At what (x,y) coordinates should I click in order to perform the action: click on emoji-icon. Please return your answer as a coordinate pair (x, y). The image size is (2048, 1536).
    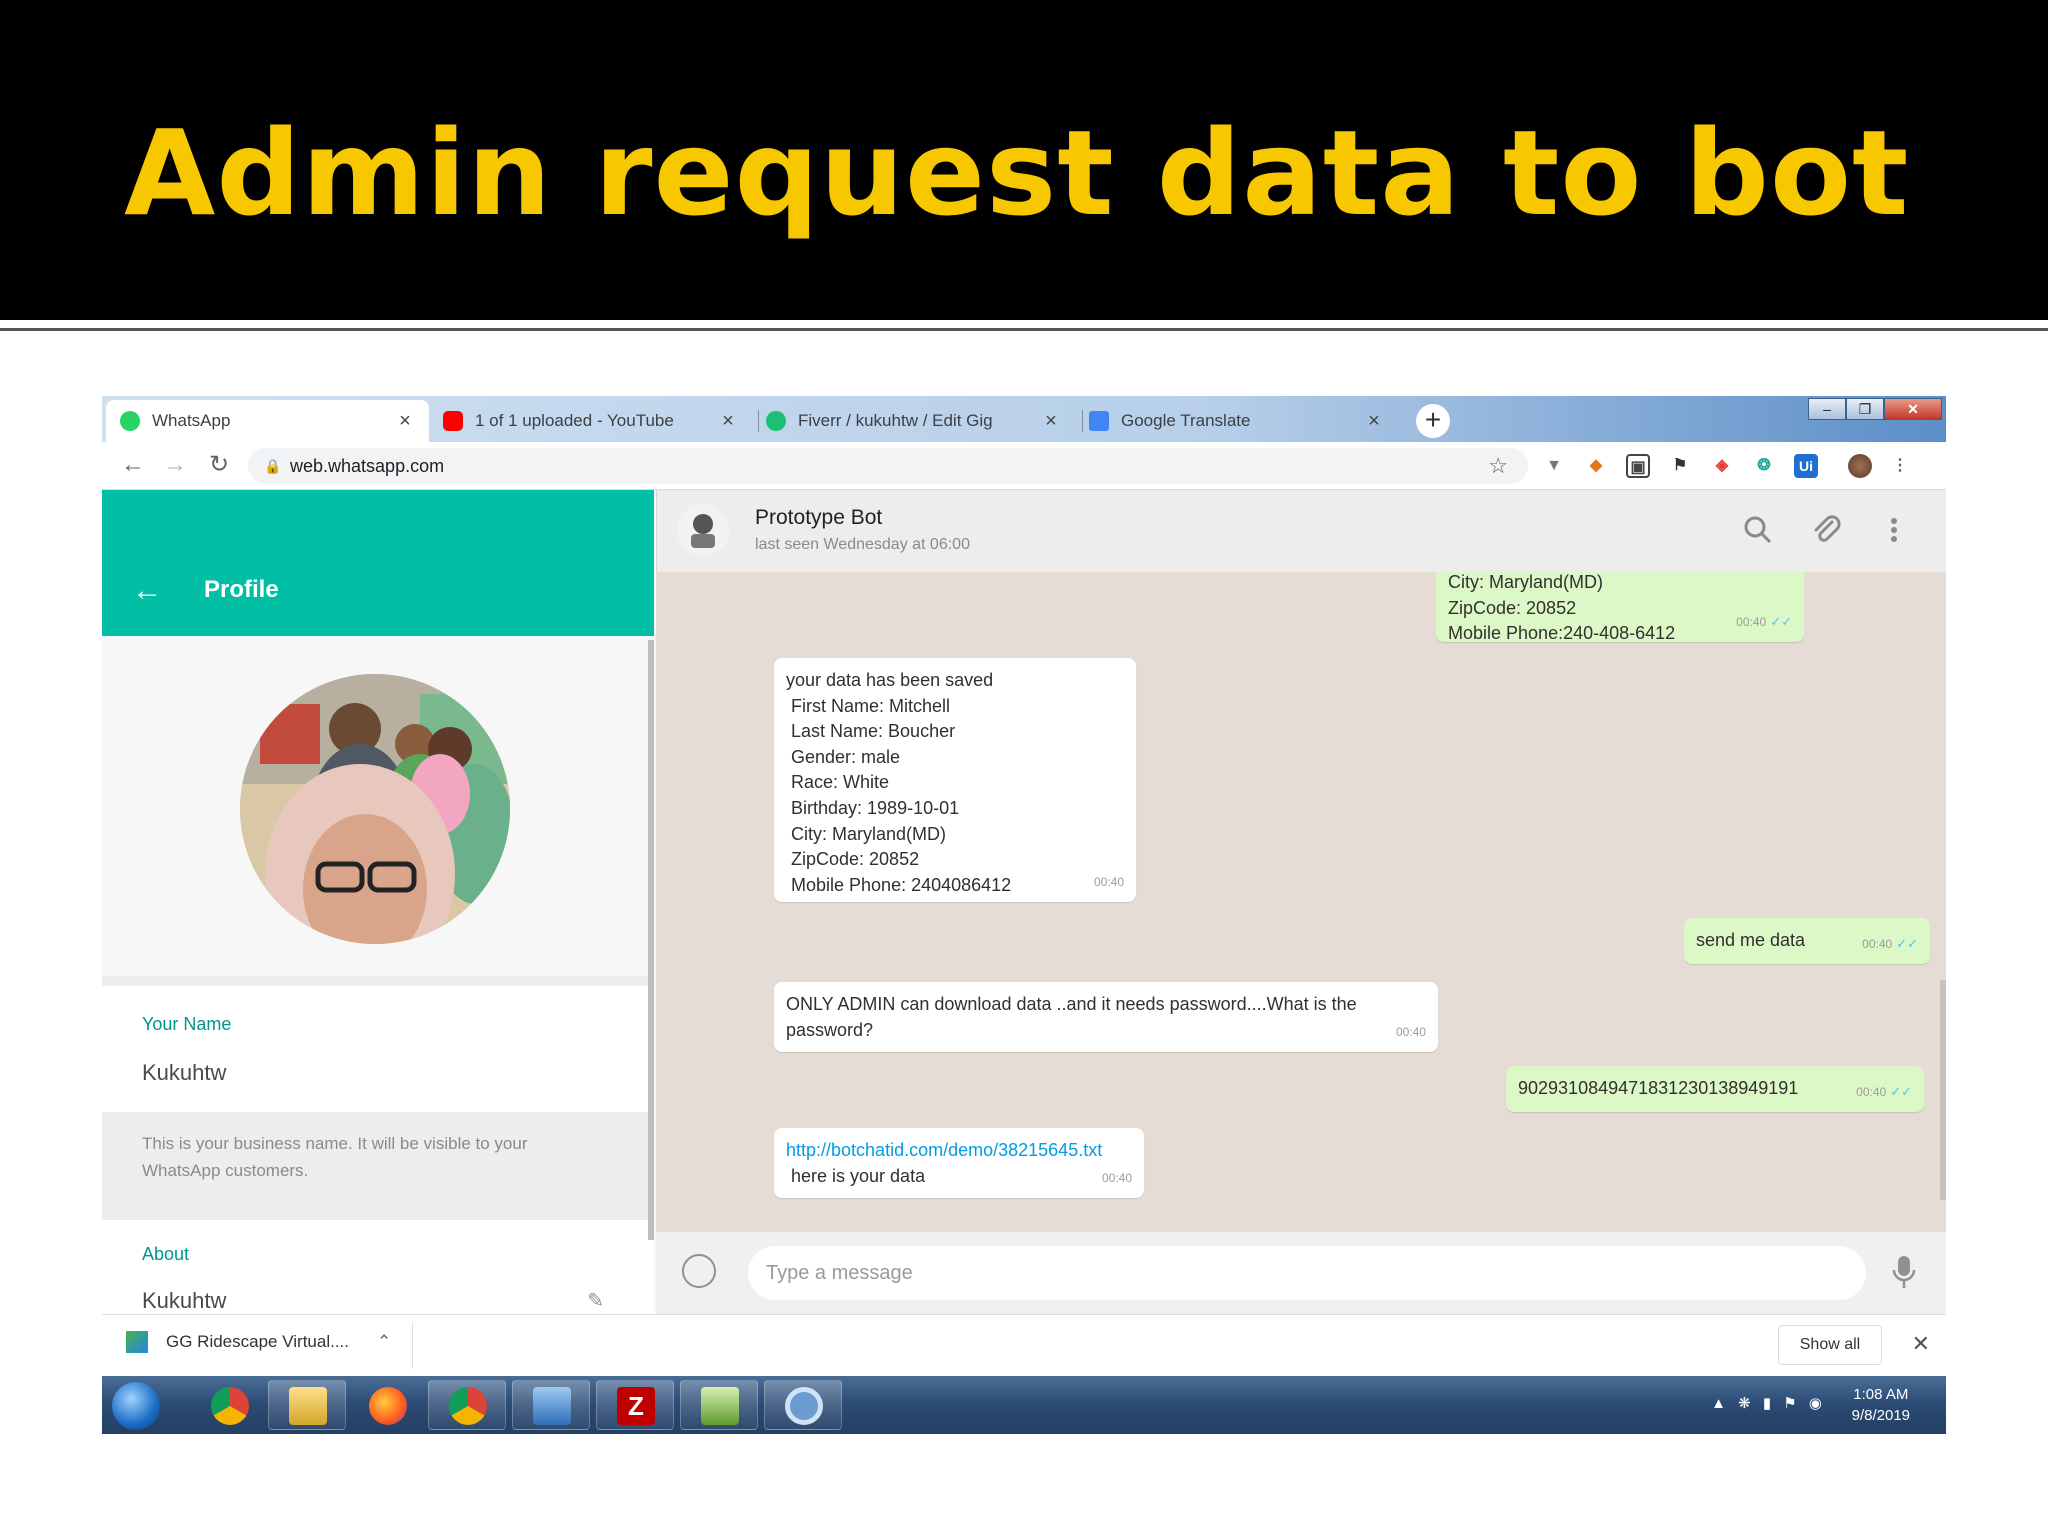
    Looking at the image, I should click on (699, 1271).